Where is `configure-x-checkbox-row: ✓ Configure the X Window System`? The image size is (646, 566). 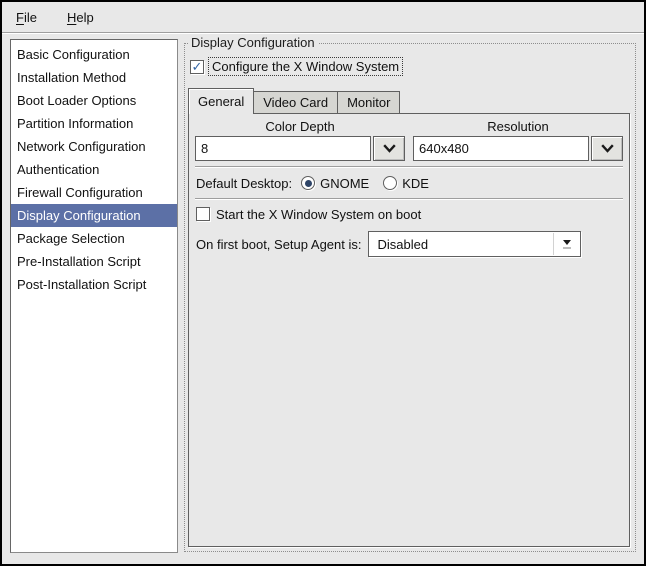
configure-x-checkbox-row: ✓ Configure the X Window System is located at coordinates (297, 66).